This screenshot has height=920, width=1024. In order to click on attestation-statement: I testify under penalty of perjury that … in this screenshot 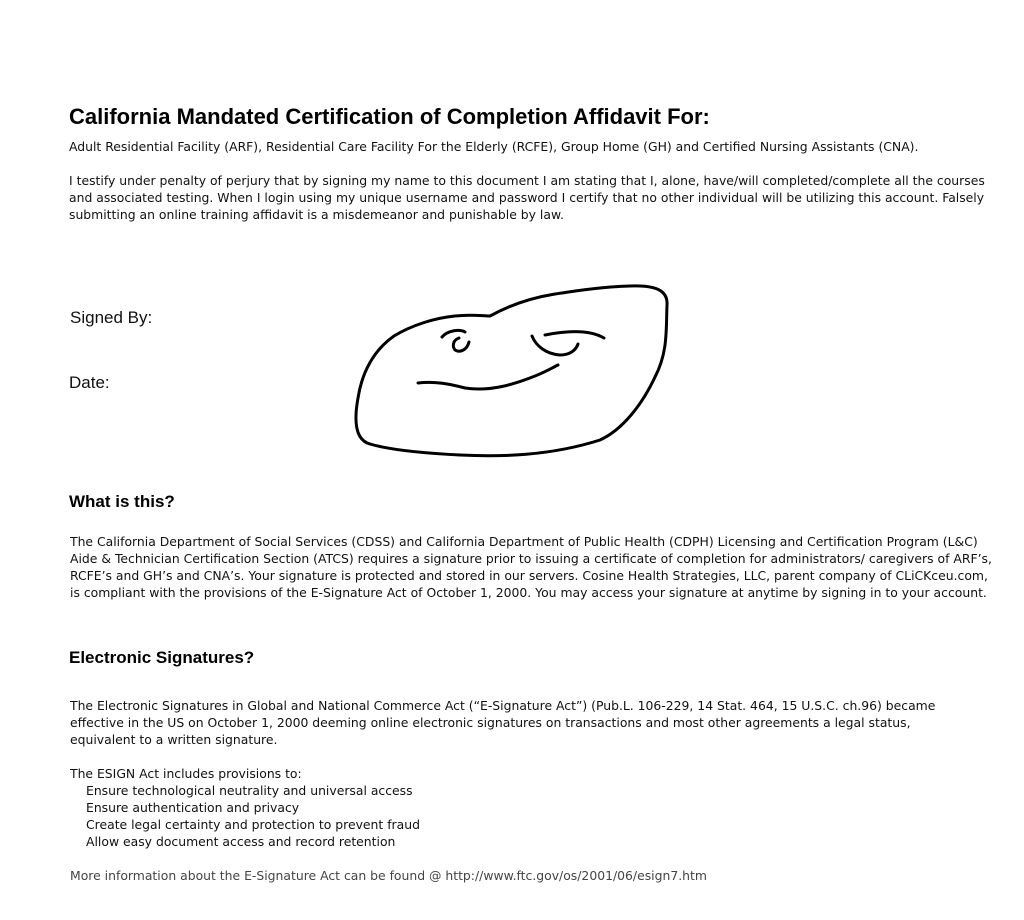, I will do `click(527, 197)`.